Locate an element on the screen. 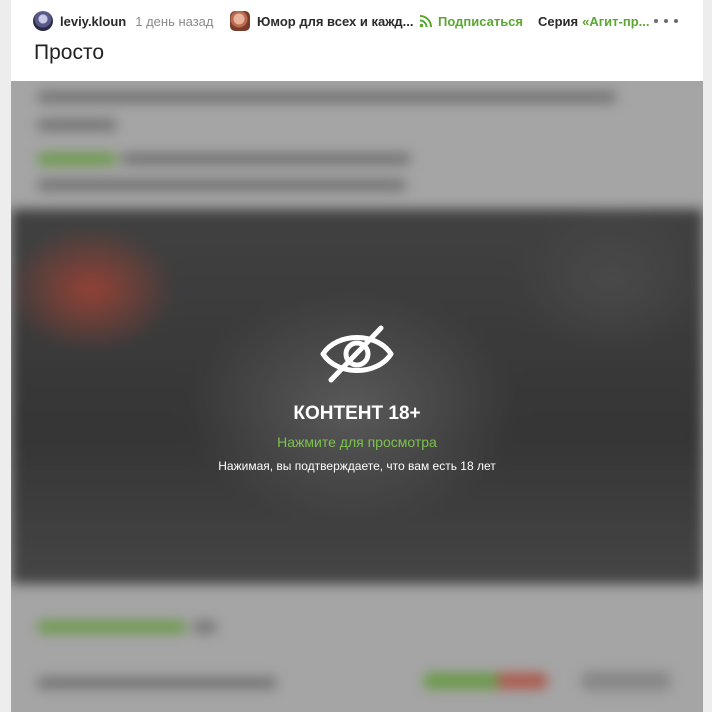 This screenshot has height=712, width=712. subscribe-icon is located at coordinates (425, 21).